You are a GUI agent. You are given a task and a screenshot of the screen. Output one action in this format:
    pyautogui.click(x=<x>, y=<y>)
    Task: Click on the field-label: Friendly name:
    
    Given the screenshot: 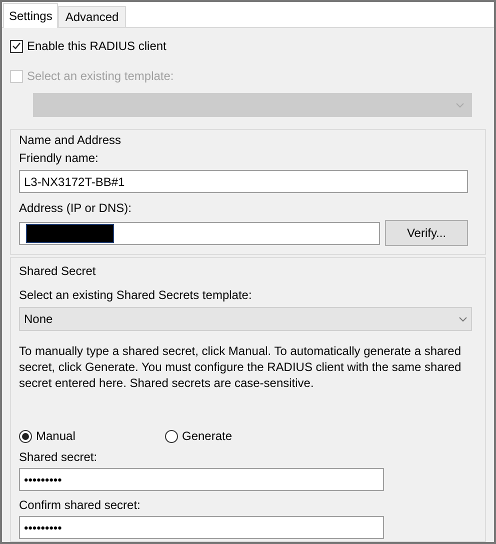 What is the action you would take?
    pyautogui.click(x=59, y=158)
    